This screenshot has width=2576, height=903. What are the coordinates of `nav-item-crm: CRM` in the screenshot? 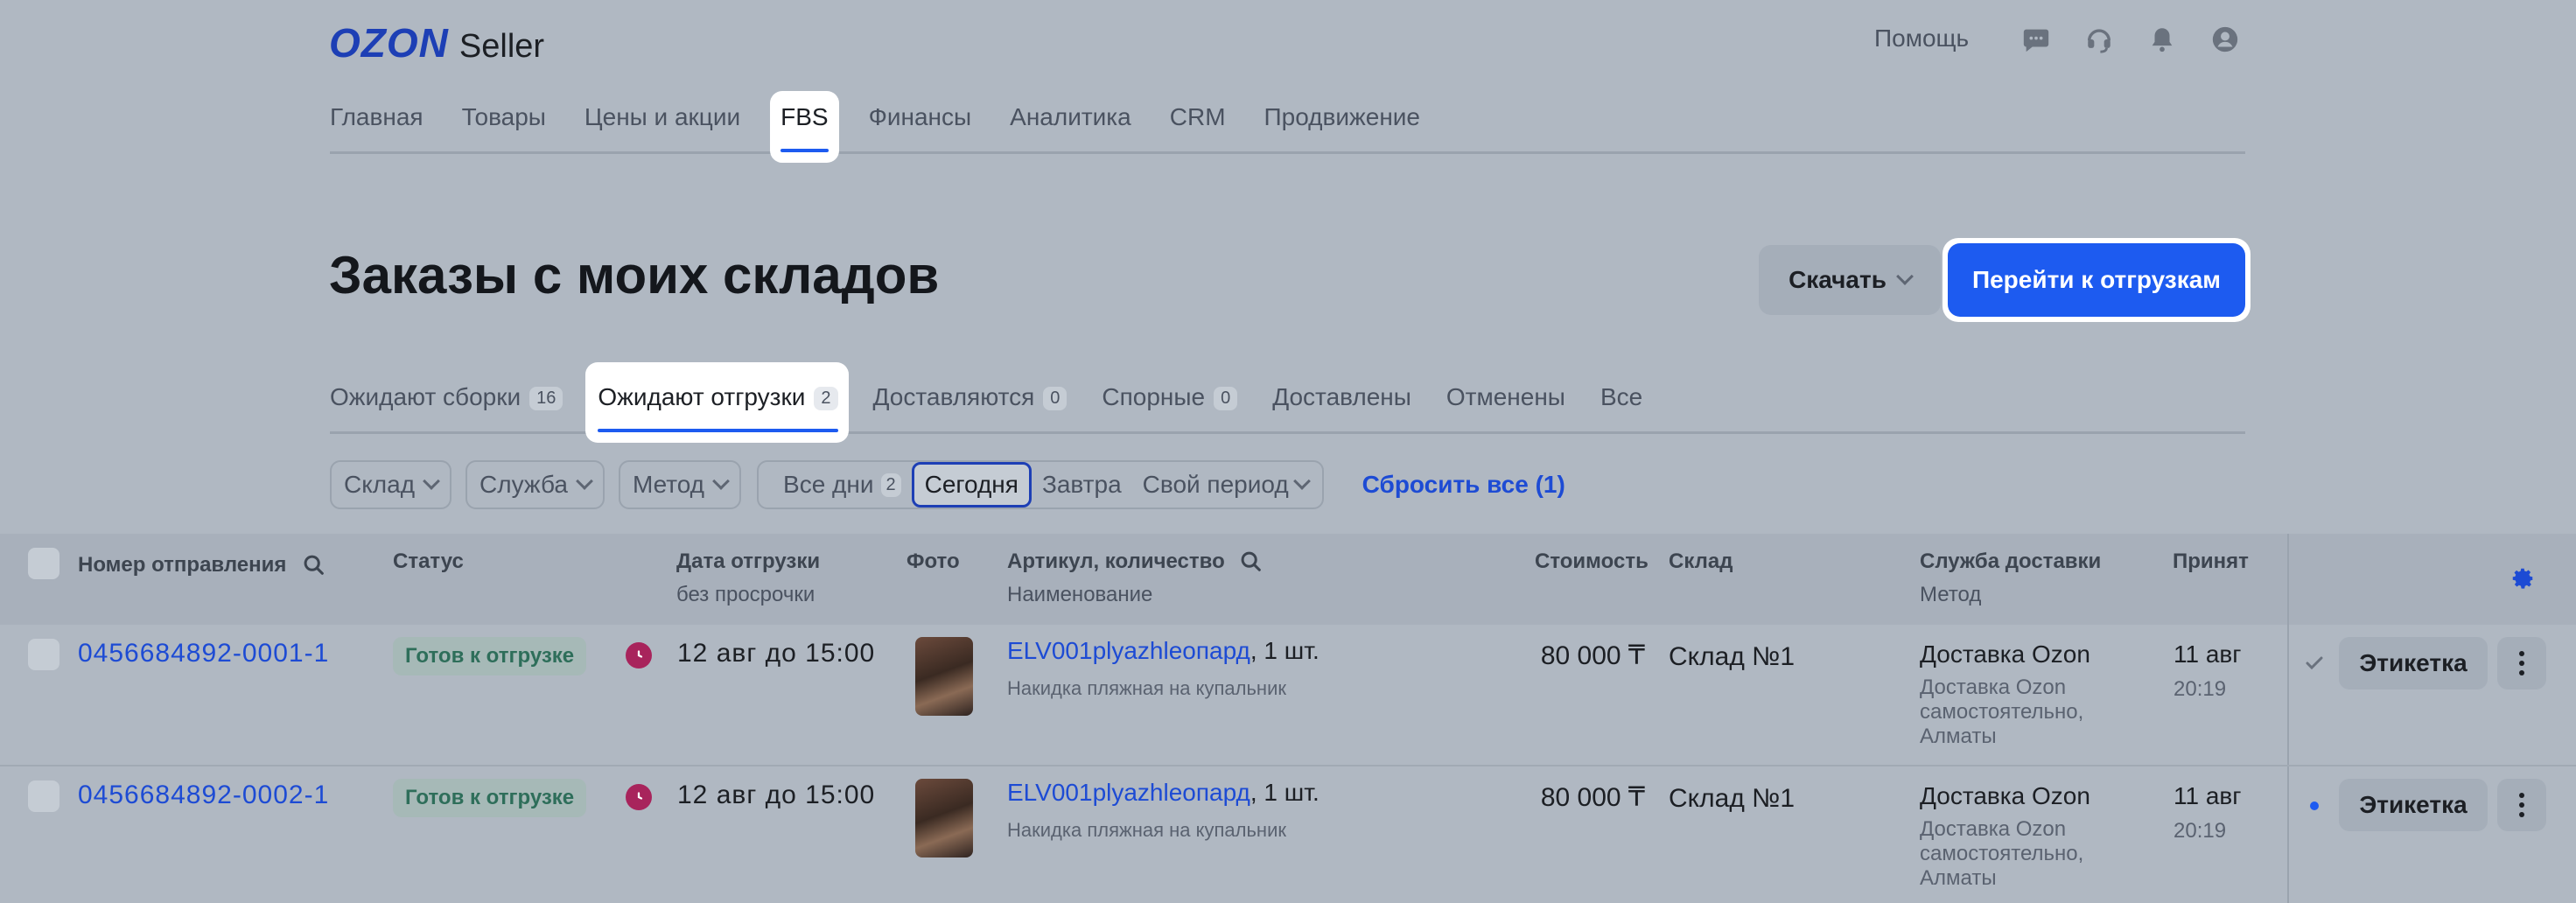 It's located at (1207, 121).